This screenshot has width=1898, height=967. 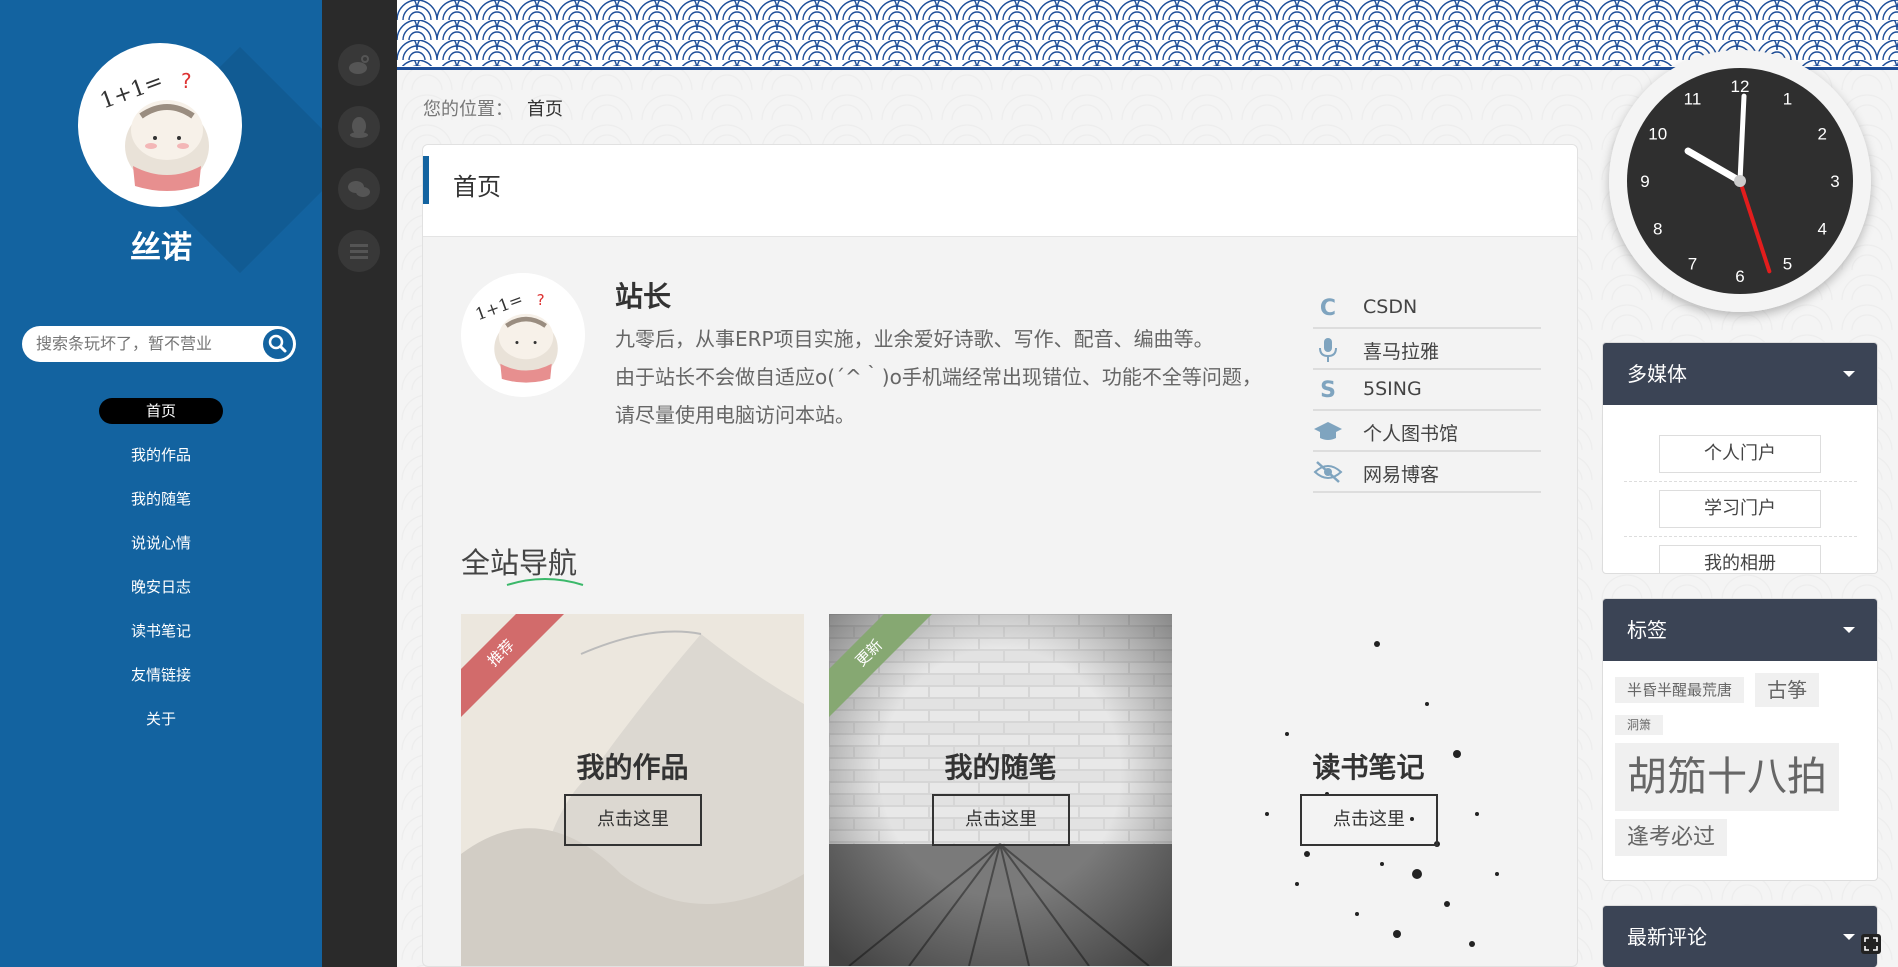 I want to click on breadcrumb-prefix: 您的位置：, so click(x=468, y=109).